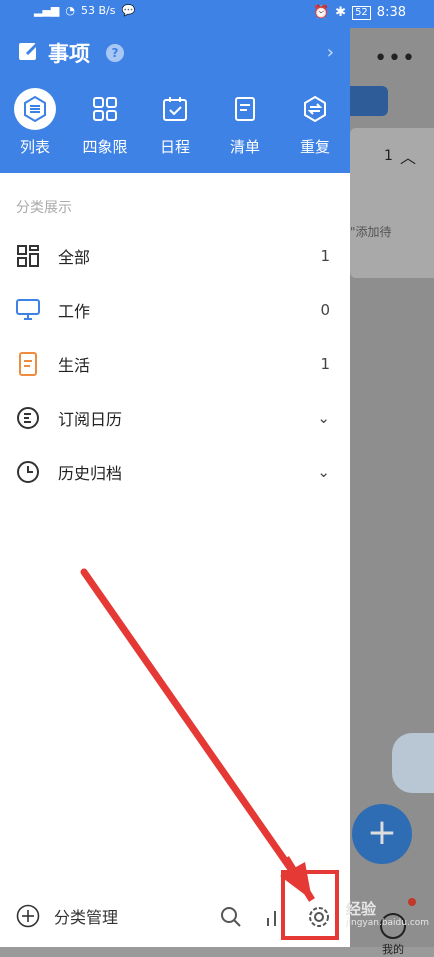  Describe the element at coordinates (395, 58) in the screenshot. I see `more-menu-icon: •••` at that location.